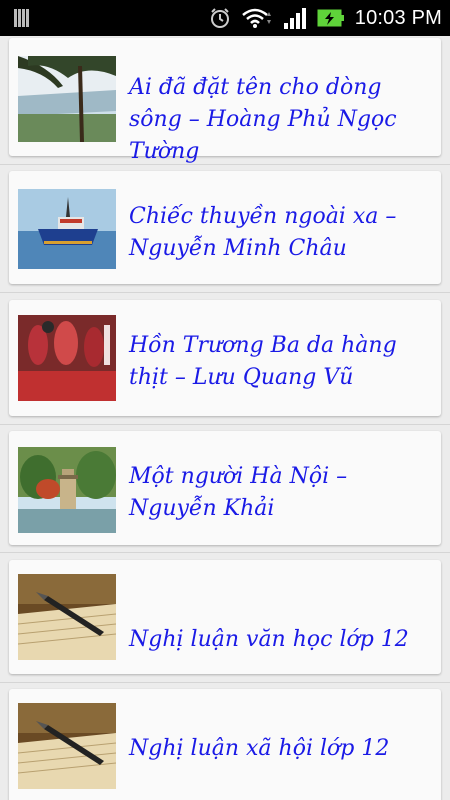  Describe the element at coordinates (67, 99) in the screenshot. I see `river-thumbnail` at that location.